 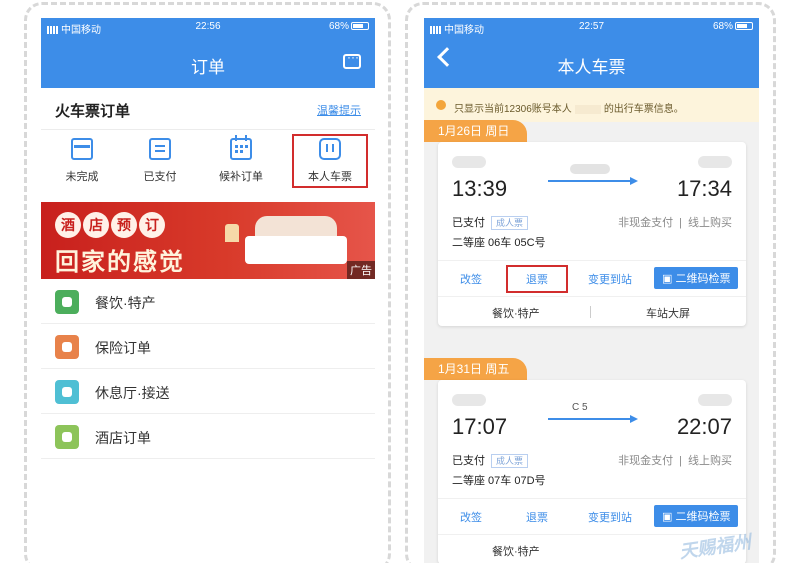 What do you see at coordinates (330, 161) in the screenshot?
I see `tab-my-tickets: 本人车票` at bounding box center [330, 161].